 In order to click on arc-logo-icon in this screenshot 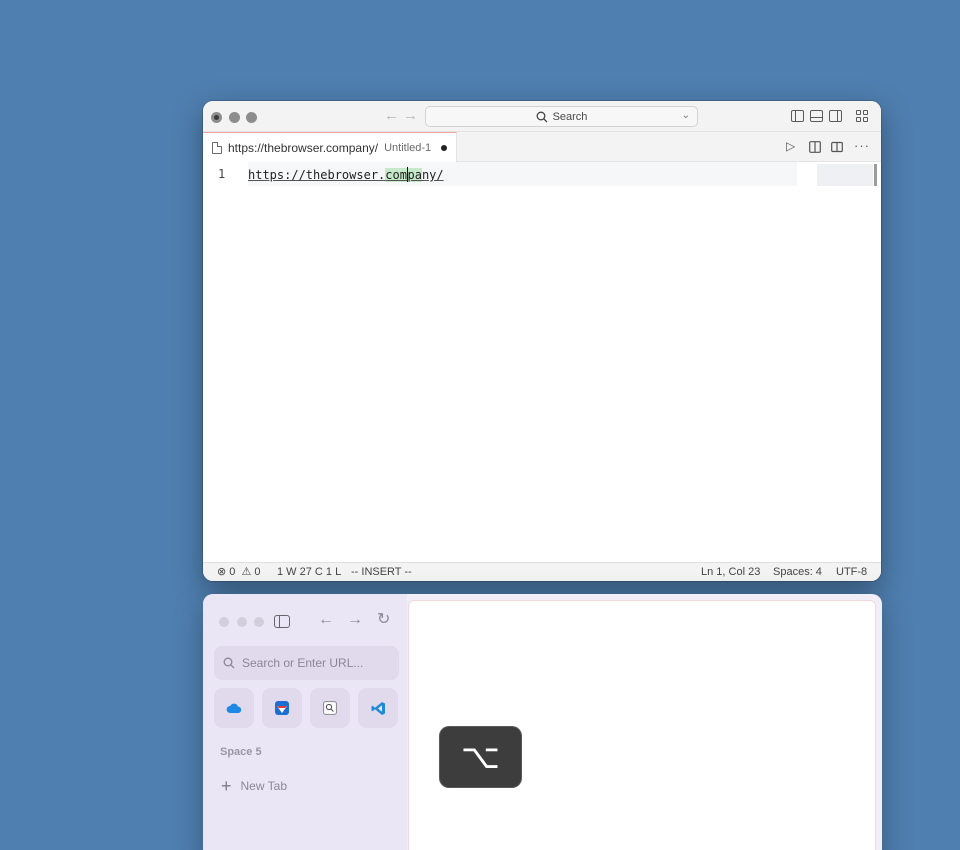, I will do `click(282, 708)`.